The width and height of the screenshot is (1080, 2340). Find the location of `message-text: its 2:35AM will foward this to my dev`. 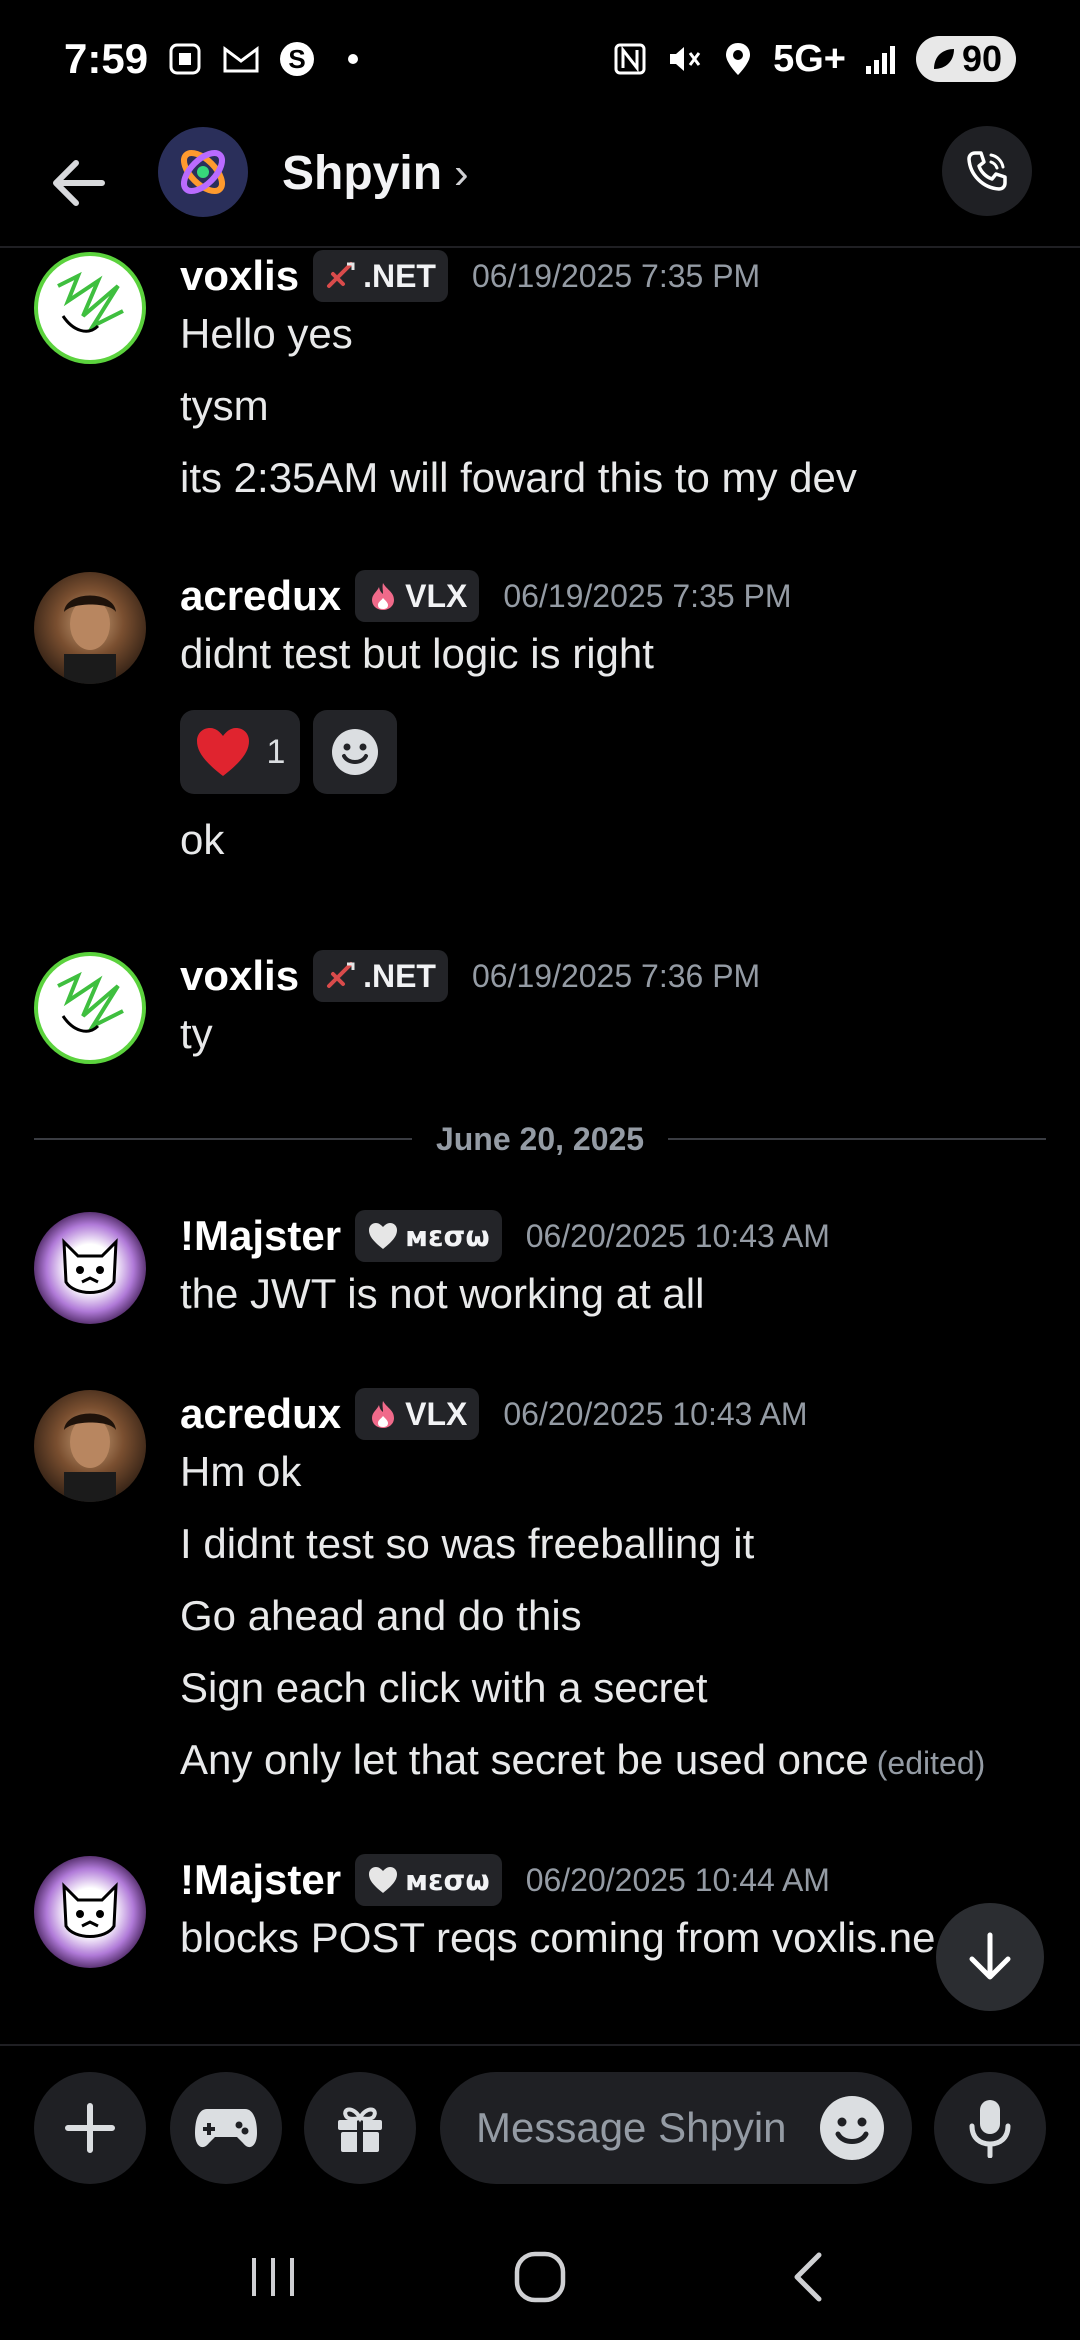

message-text: its 2:35AM will foward this to my dev is located at coordinates (518, 478).